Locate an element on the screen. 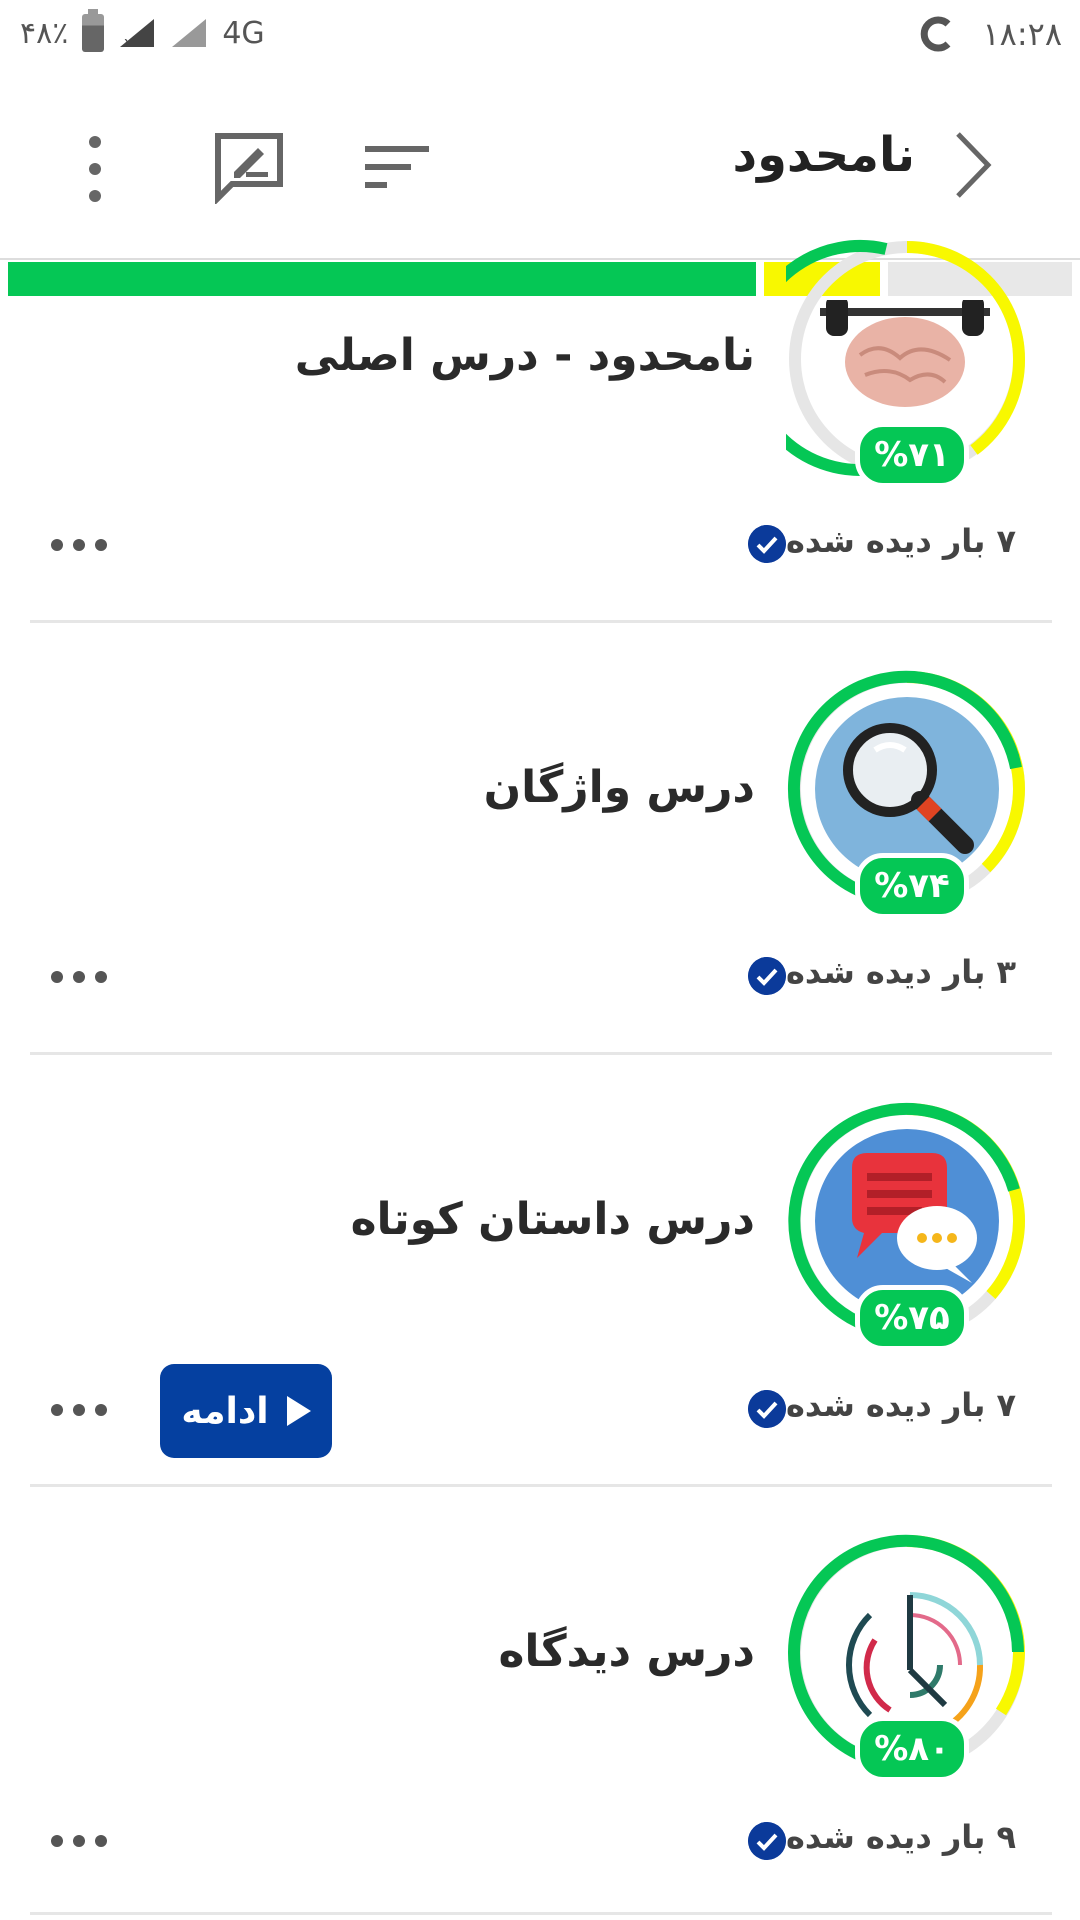 Image resolution: width=1080 pixels, height=1920 pixels. overall-progress-green is located at coordinates (382, 279).